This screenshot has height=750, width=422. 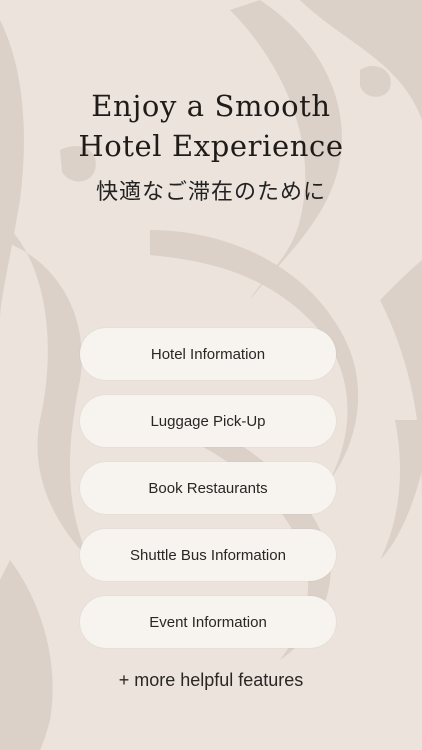 I want to click on page-title-line-1: Enjoy a Smooth, so click(x=211, y=106).